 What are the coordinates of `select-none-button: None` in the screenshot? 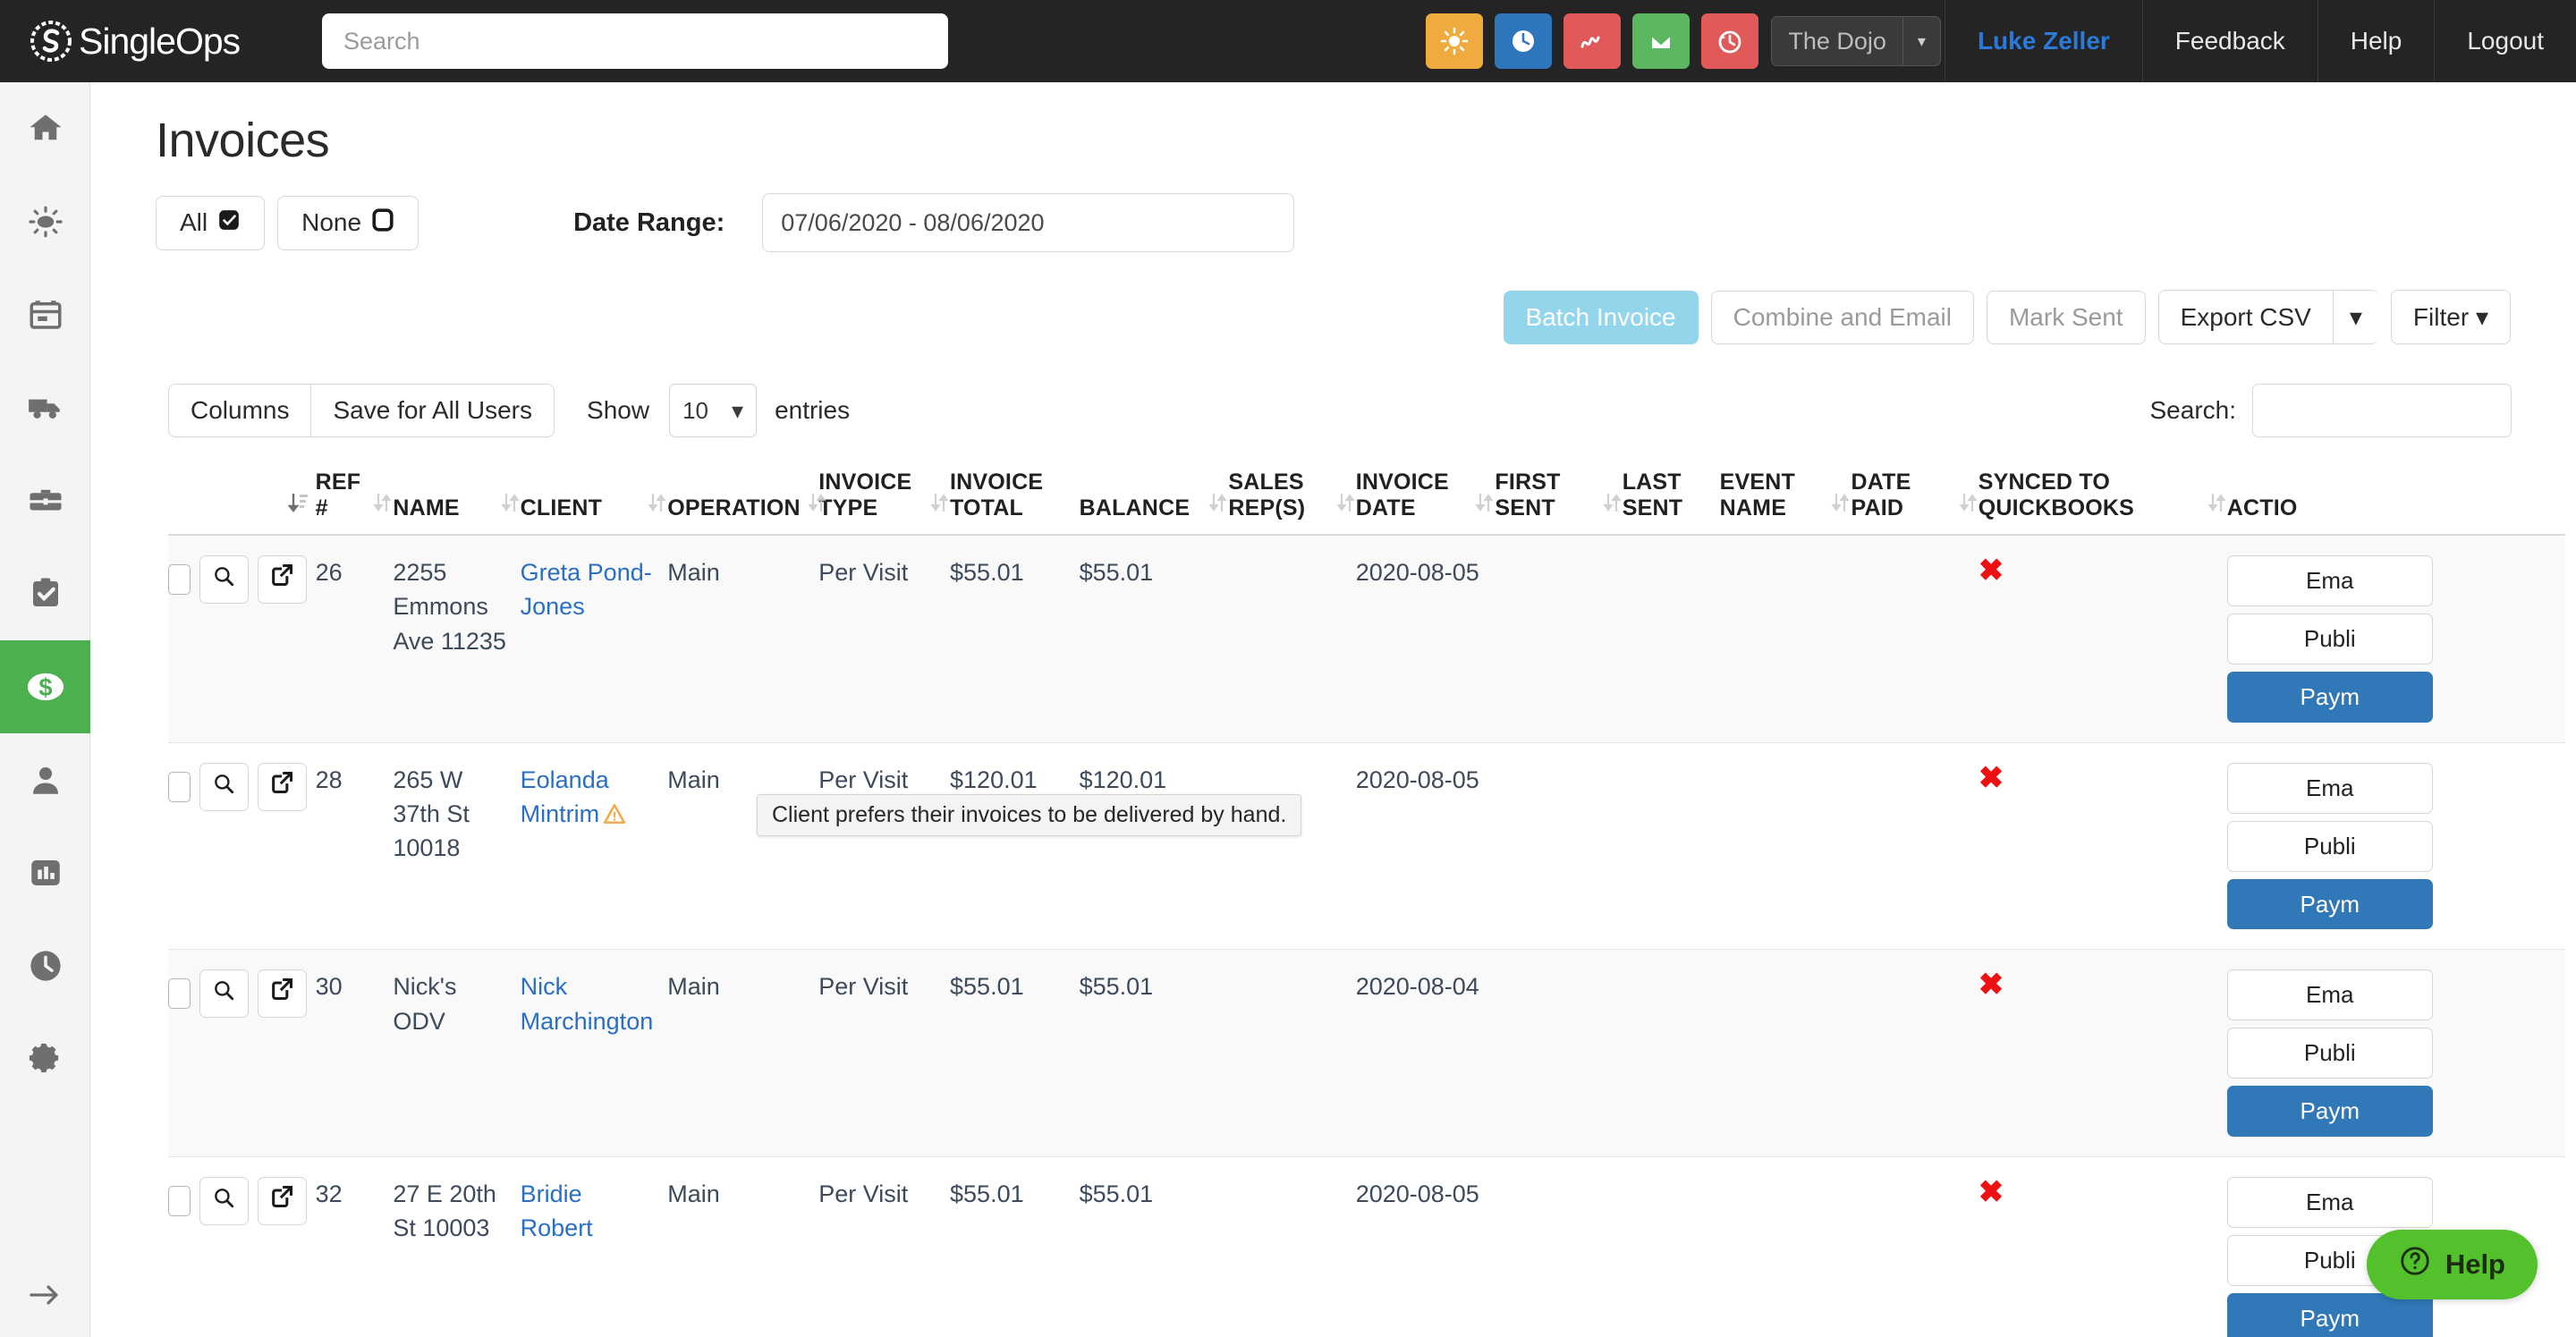 It's located at (348, 222).